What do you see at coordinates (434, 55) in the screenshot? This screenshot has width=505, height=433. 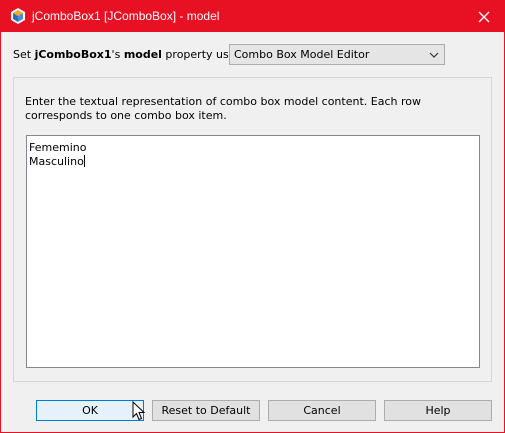 I see `chevron-down-icon` at bounding box center [434, 55].